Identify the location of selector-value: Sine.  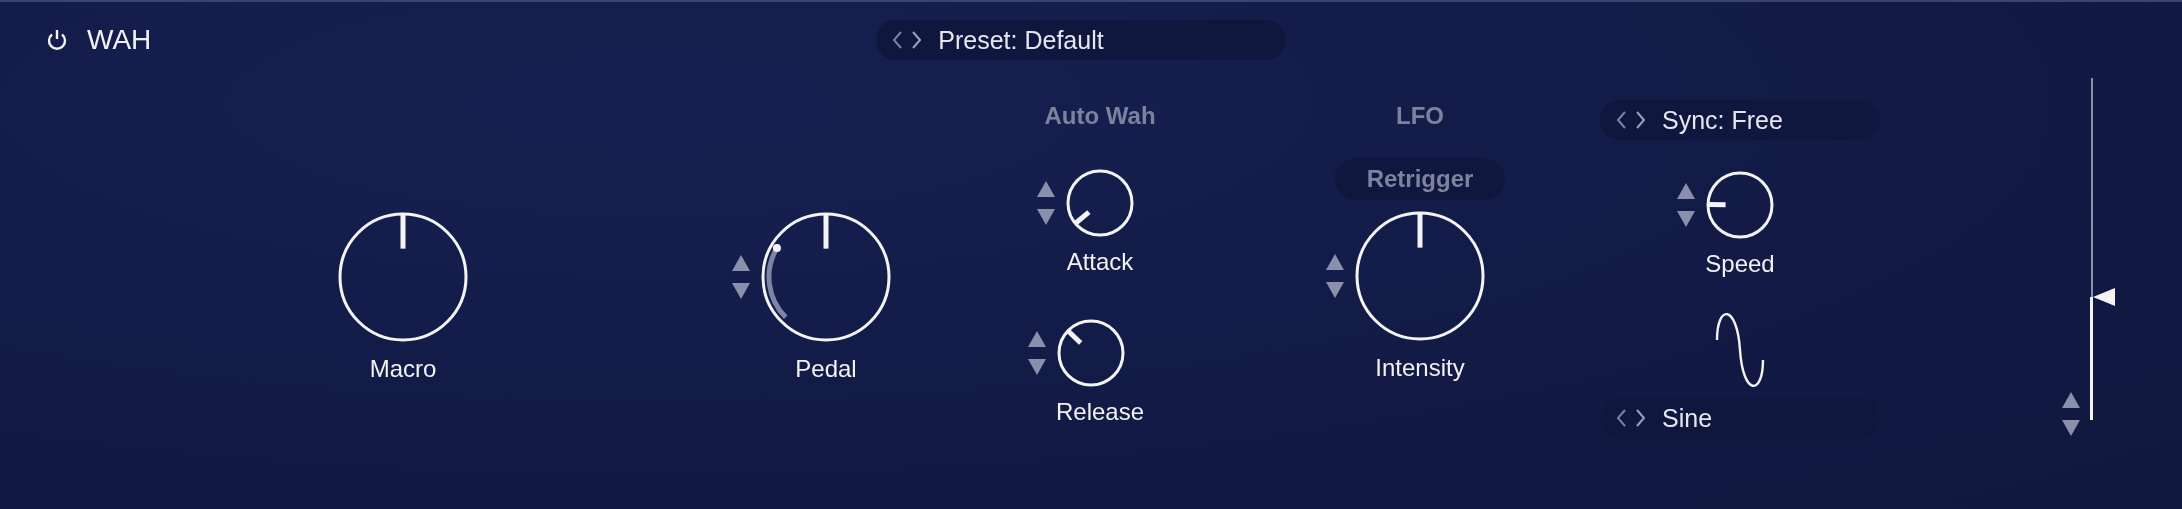
(1687, 418).